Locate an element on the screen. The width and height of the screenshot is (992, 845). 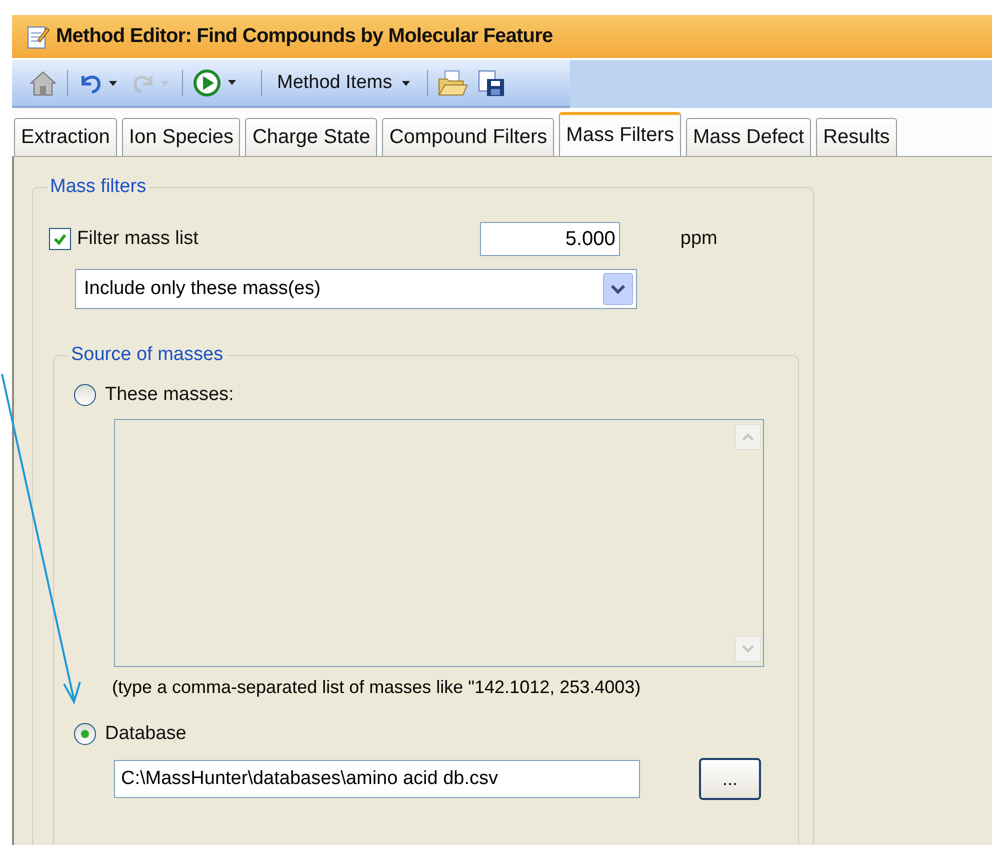
tab: Mass Defect is located at coordinates (749, 137).